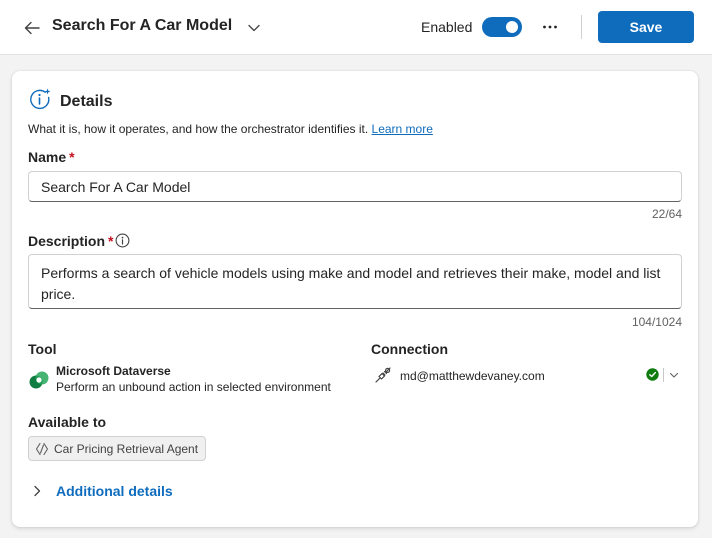 This screenshot has height=538, width=712. What do you see at coordinates (502, 27) in the screenshot?
I see `enabled-toggle` at bounding box center [502, 27].